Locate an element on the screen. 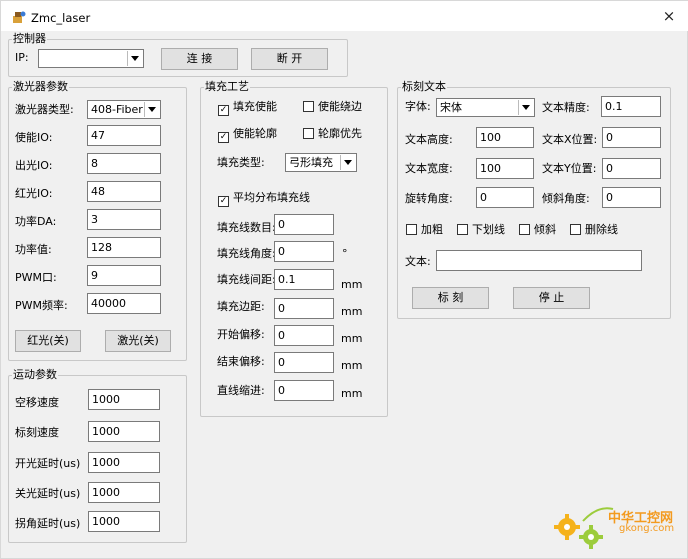 The height and width of the screenshot is (559, 688). even-distribution-checkbox: ✓ 平均分布填充线 is located at coordinates (264, 199).